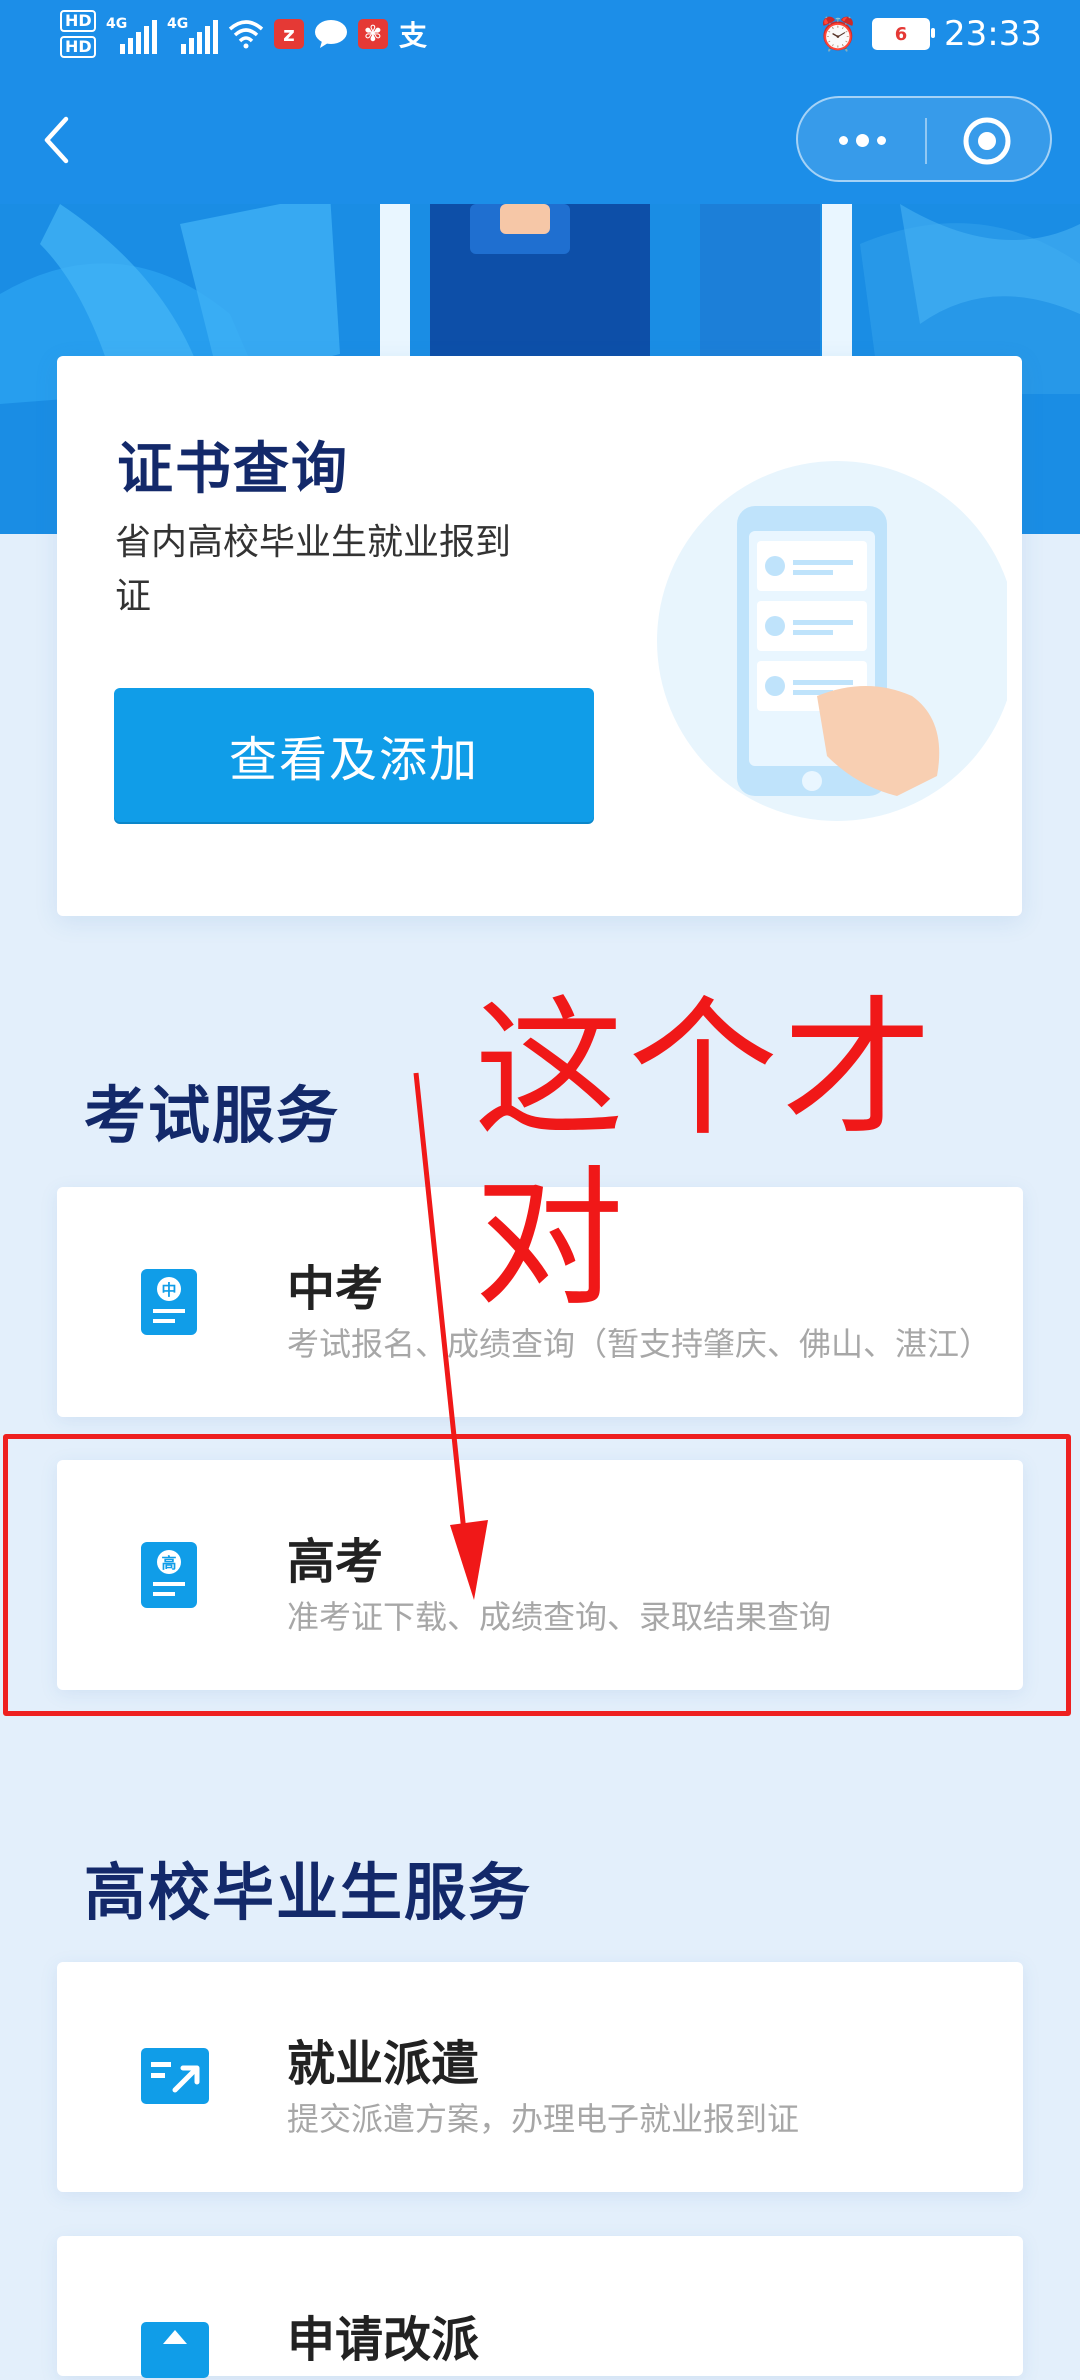  I want to click on exam-services-heading: 考试服务, so click(212, 1115).